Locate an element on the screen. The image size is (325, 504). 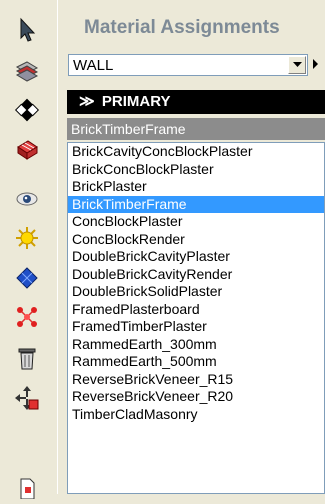
toolbar-divider is located at coordinates (57, 247).